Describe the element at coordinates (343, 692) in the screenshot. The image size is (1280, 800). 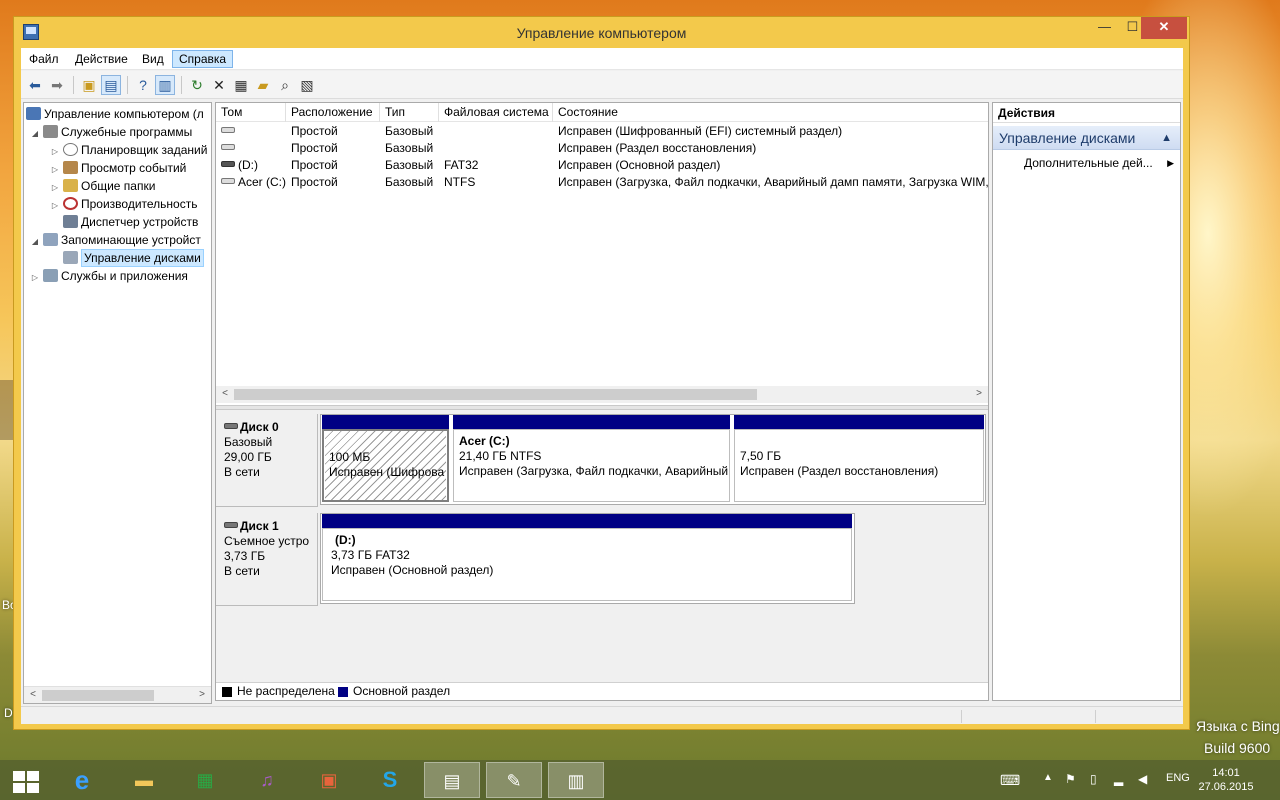
I see `legend-swatch-primary` at that location.